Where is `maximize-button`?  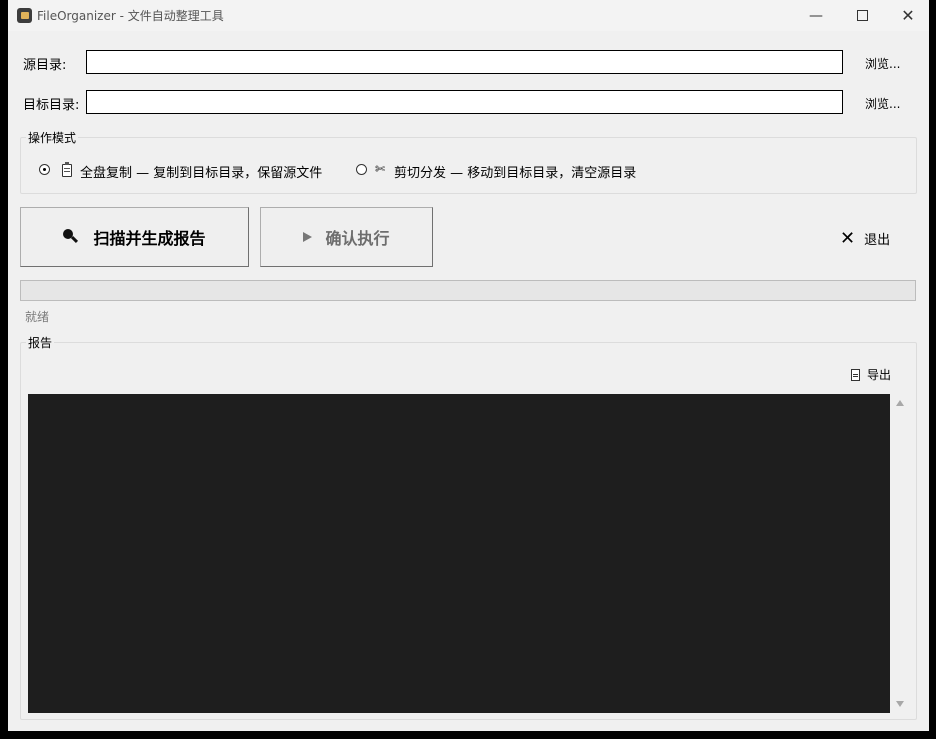 maximize-button is located at coordinates (862, 15).